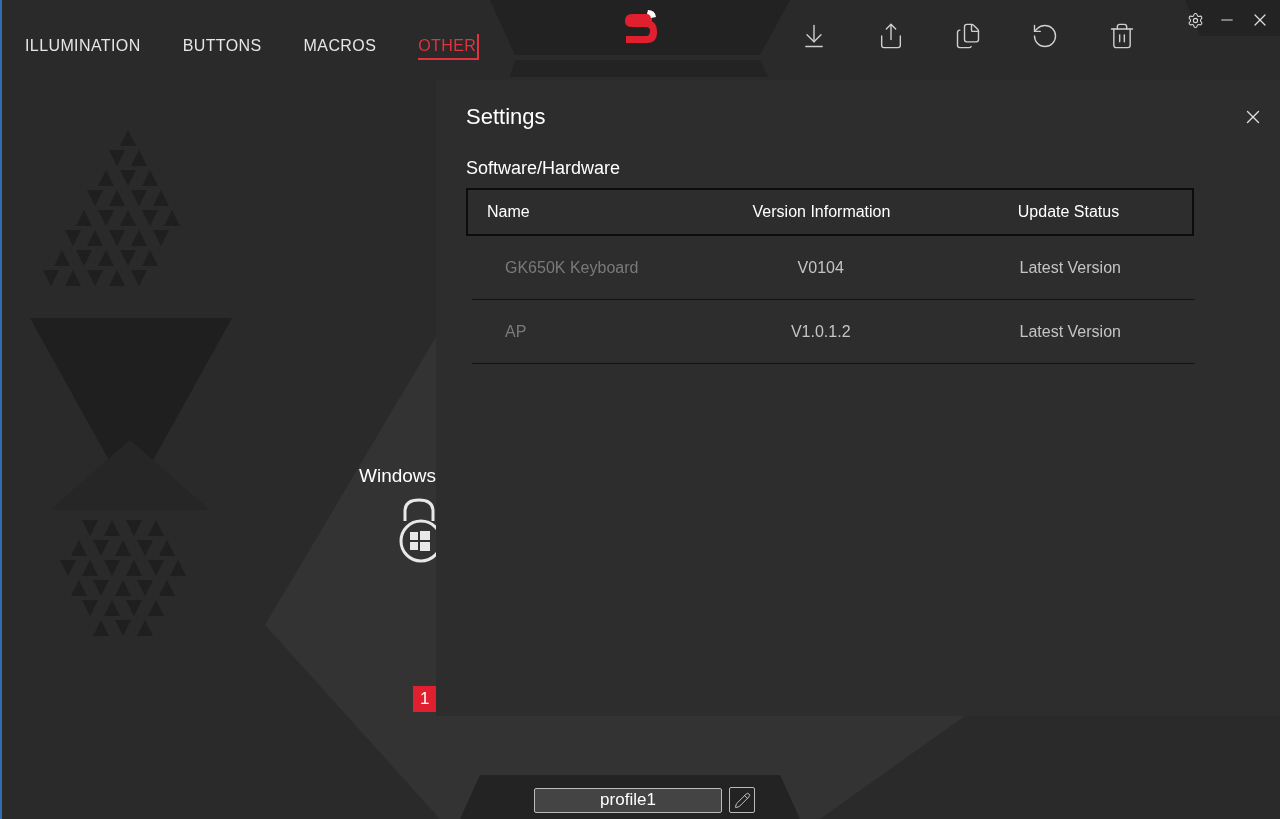  What do you see at coordinates (417, 531) in the screenshot?
I see `windows-lock-icon` at bounding box center [417, 531].